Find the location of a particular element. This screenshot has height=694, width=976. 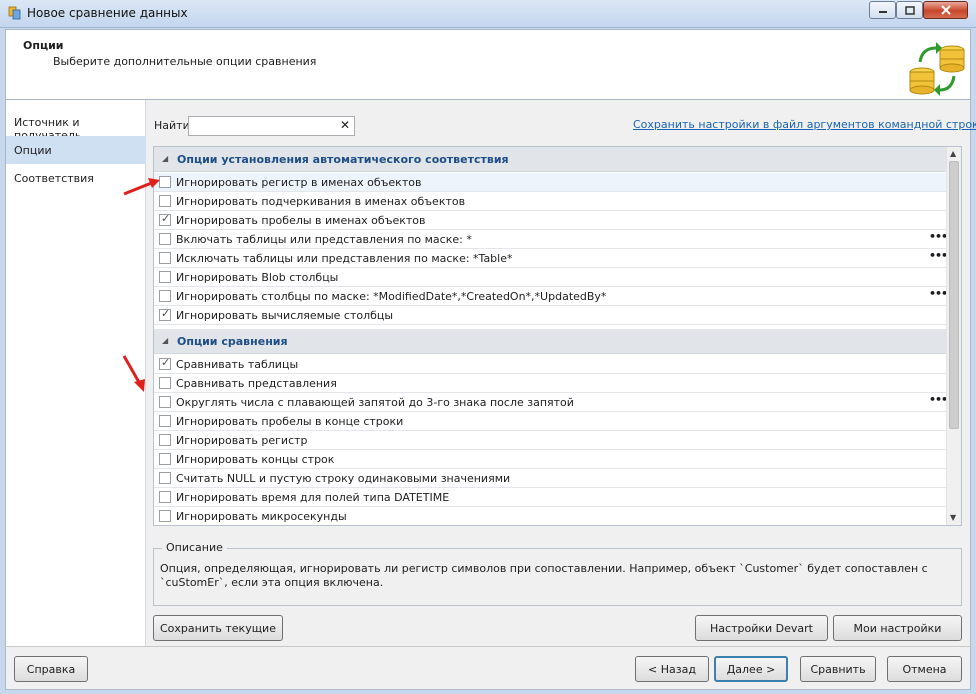

nav-item-source-target: Источник и получатель is located at coordinates (76, 125).